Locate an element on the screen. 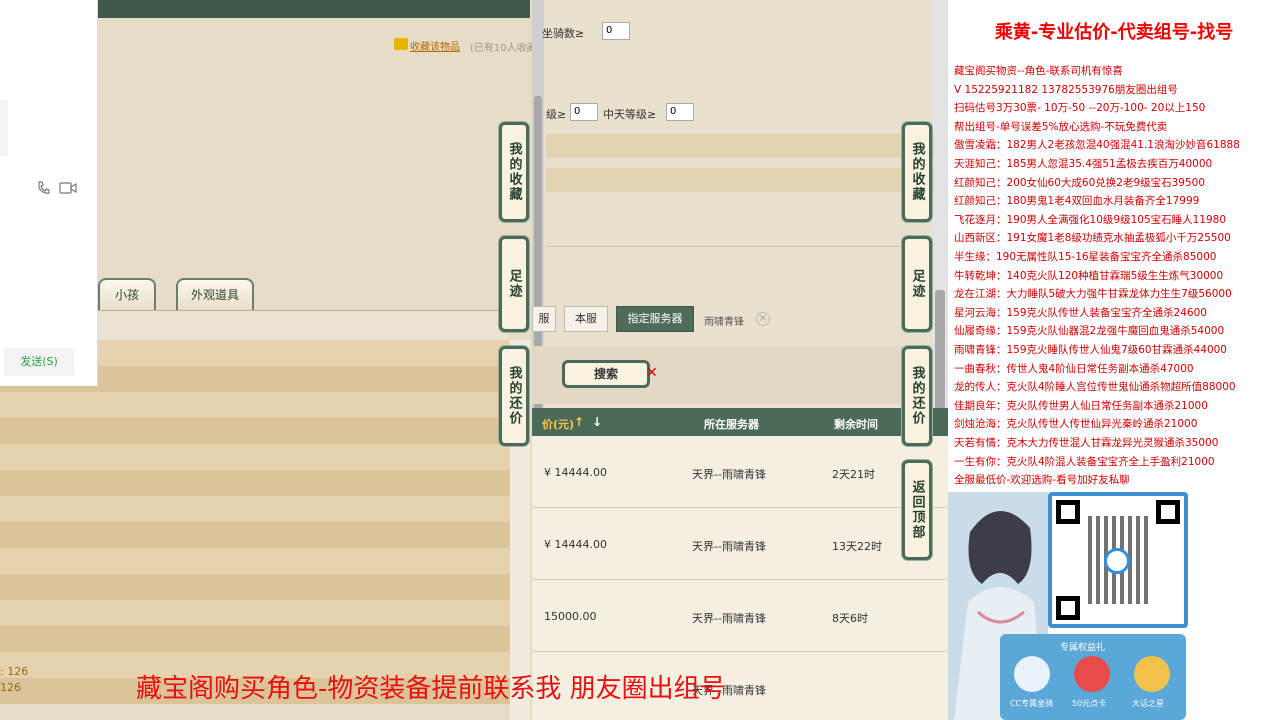 The width and height of the screenshot is (1280, 720). mount-count-input: 0 is located at coordinates (616, 31).